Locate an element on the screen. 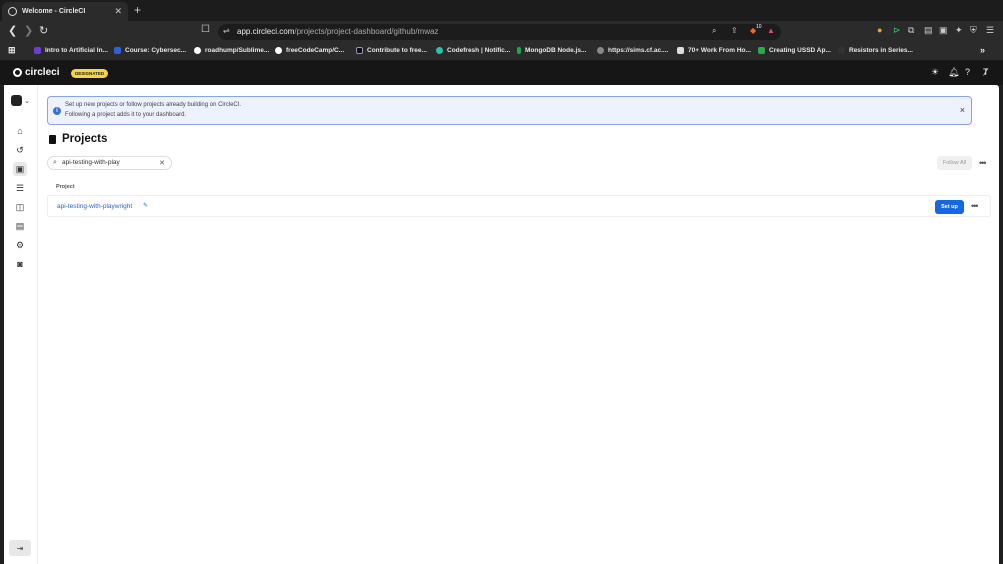 Image resolution: width=1003 pixels, height=564 pixels. brave-rewards-icon: ▲ is located at coordinates (771, 30).